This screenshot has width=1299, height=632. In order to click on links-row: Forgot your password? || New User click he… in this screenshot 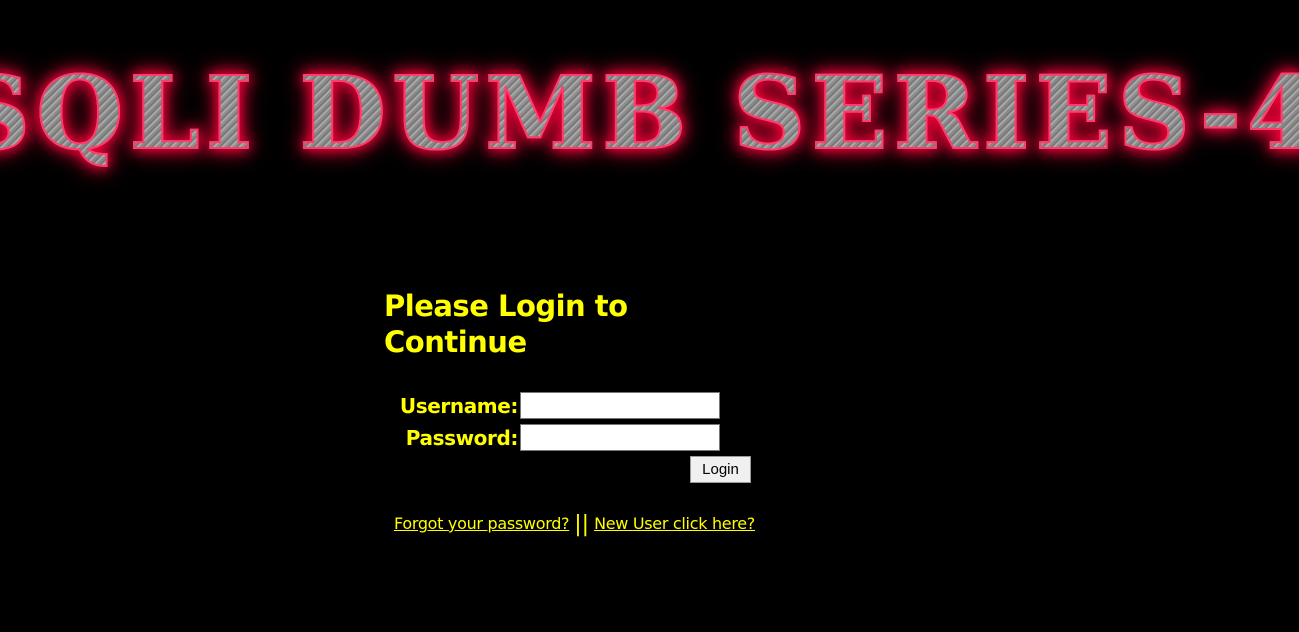, I will do `click(574, 524)`.